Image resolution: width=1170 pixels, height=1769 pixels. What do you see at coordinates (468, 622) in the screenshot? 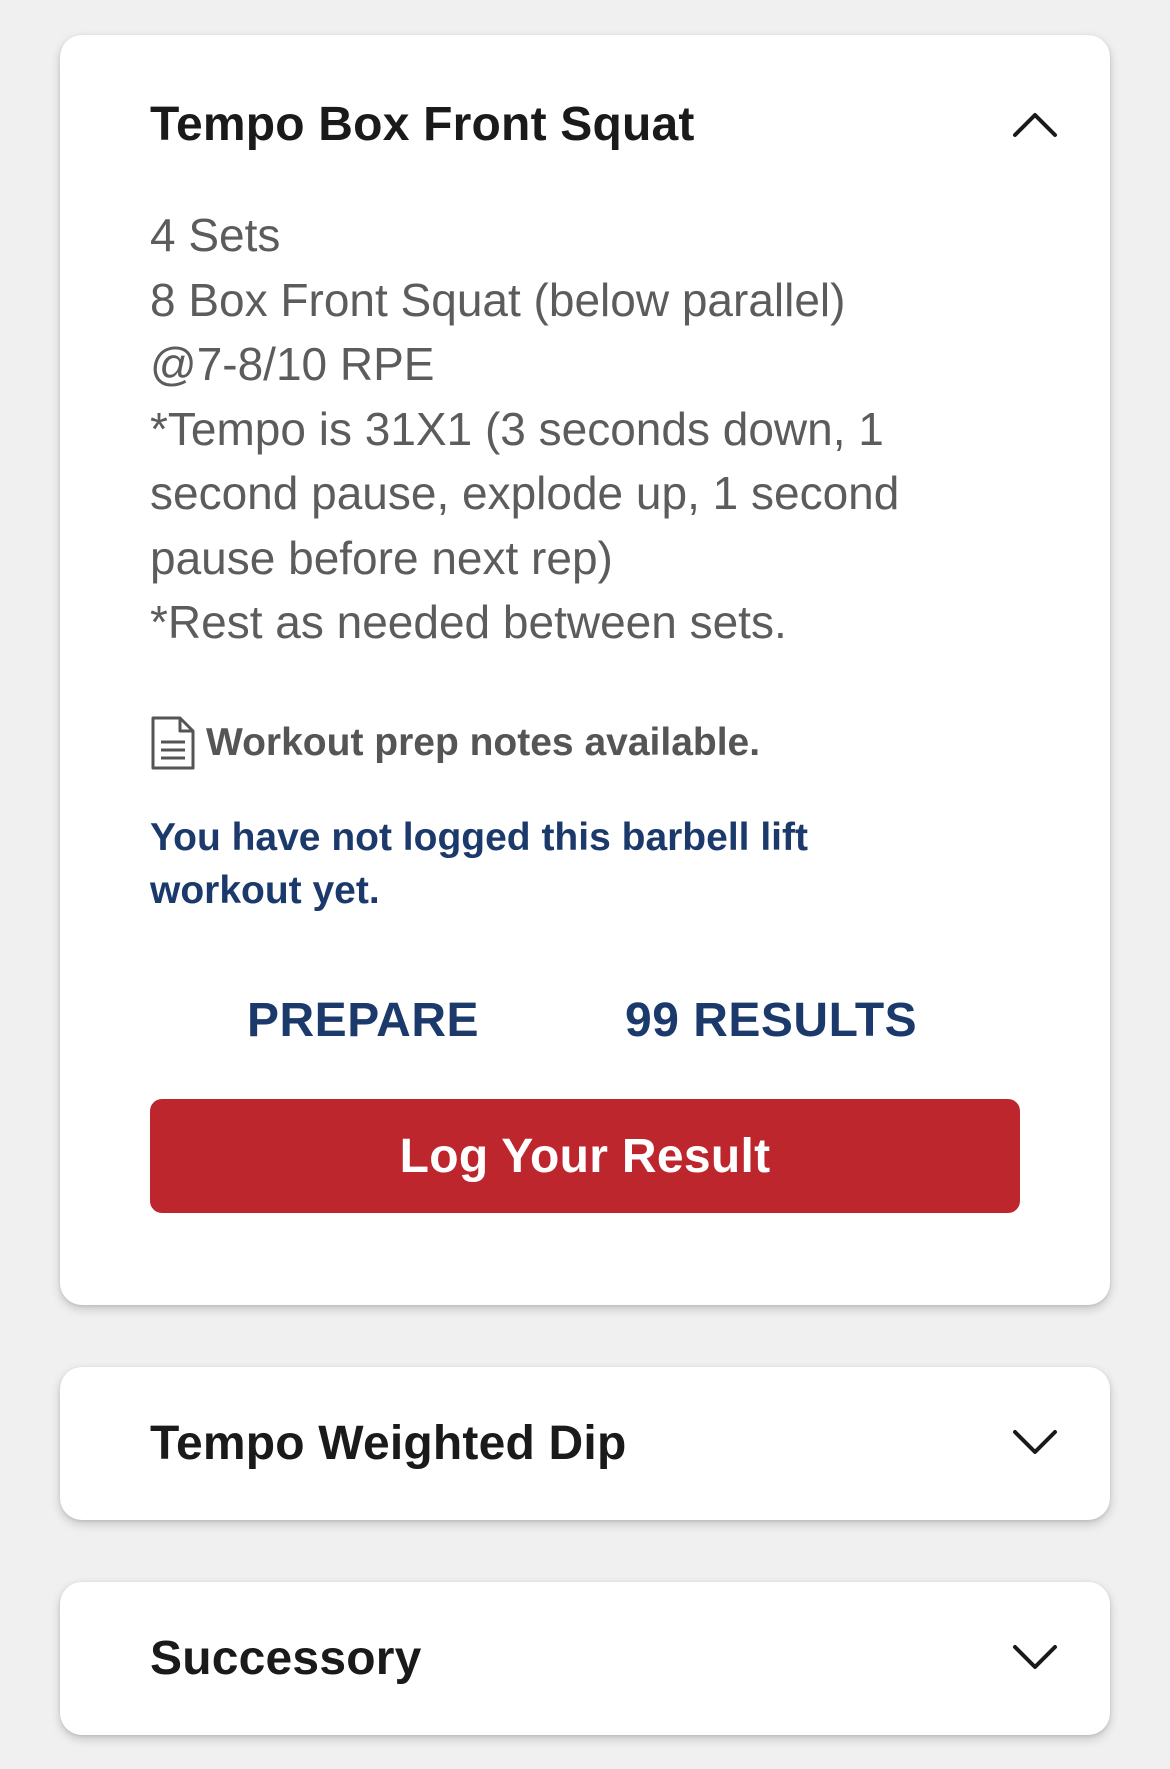
I see `description-line: *Rest as needed between sets.` at bounding box center [468, 622].